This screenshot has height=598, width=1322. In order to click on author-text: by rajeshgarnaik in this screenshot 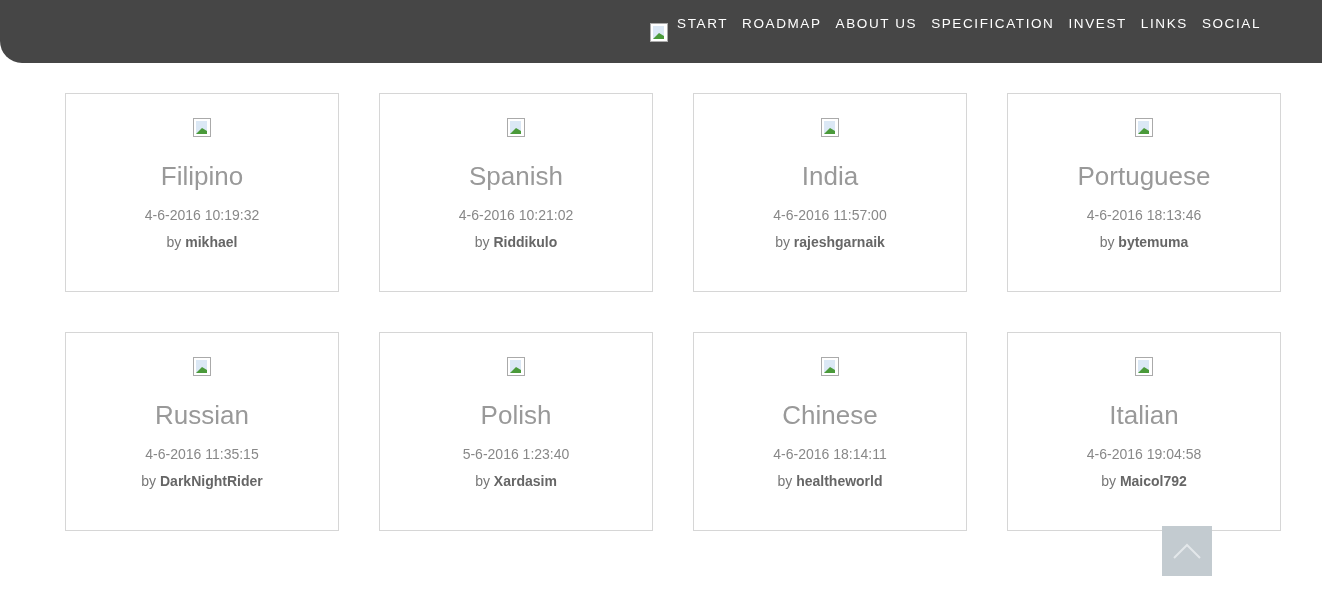, I will do `click(830, 242)`.